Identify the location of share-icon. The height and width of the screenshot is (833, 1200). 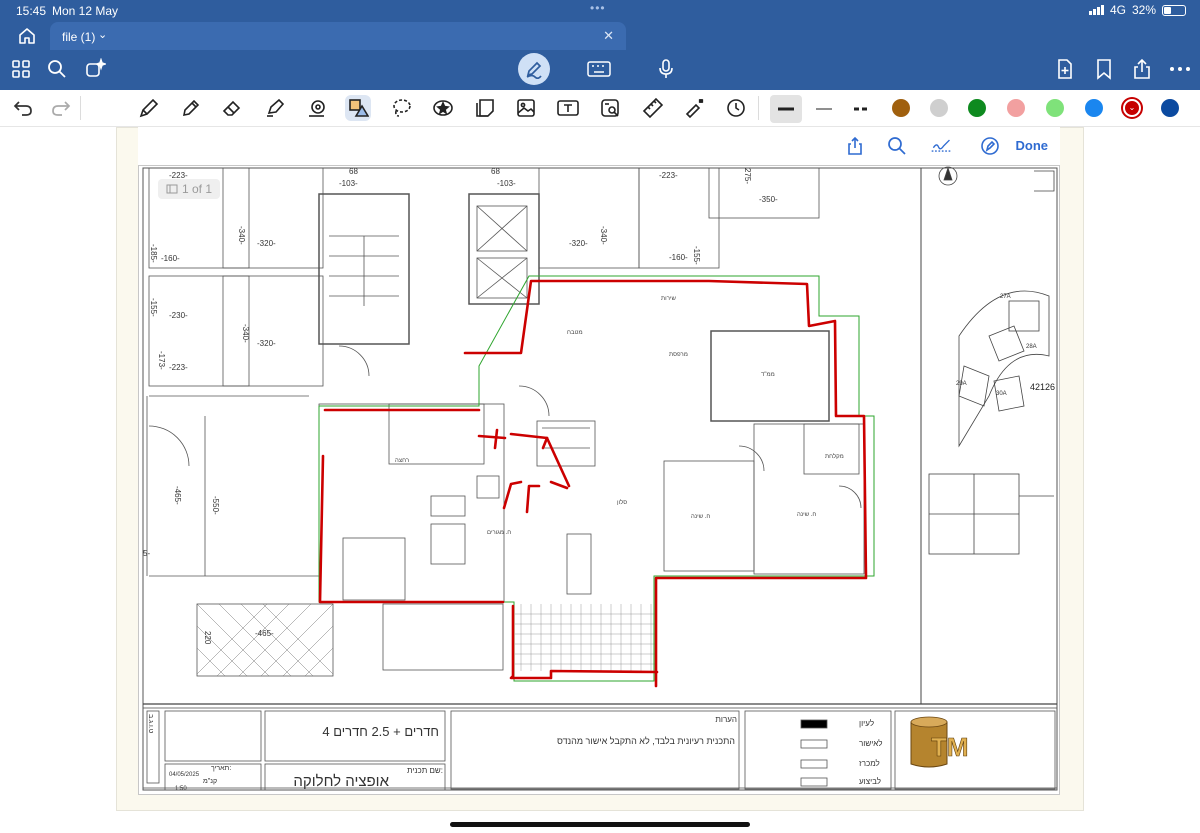
(1142, 69).